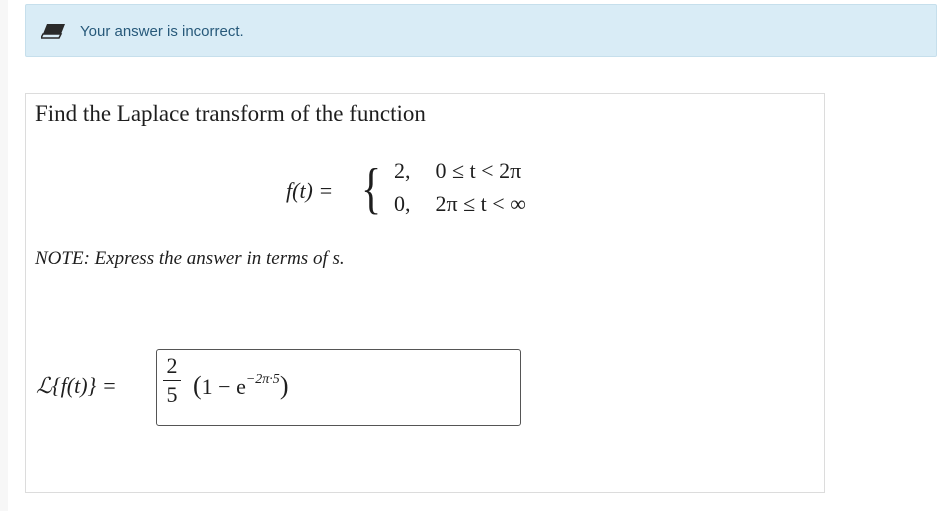  What do you see at coordinates (76, 385) in the screenshot?
I see `laplace-lhs: ℒ{f(t)} =` at bounding box center [76, 385].